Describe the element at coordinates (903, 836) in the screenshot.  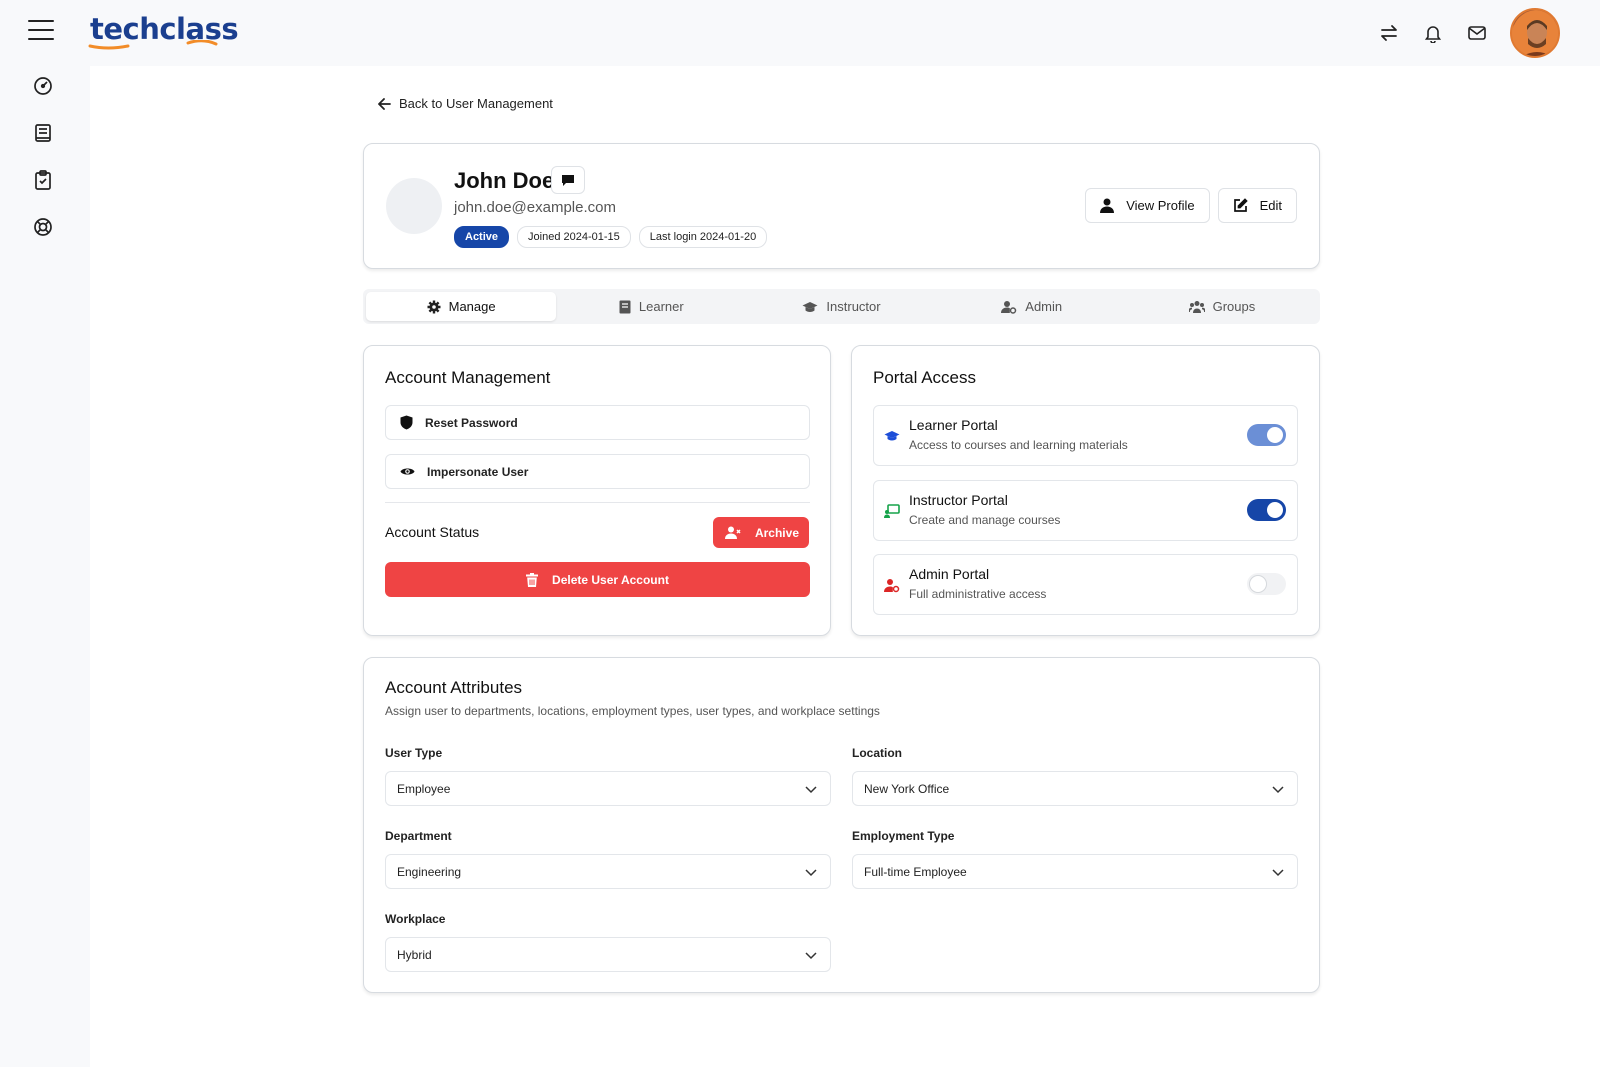
I see `employment-type-label: Employment Type` at that location.